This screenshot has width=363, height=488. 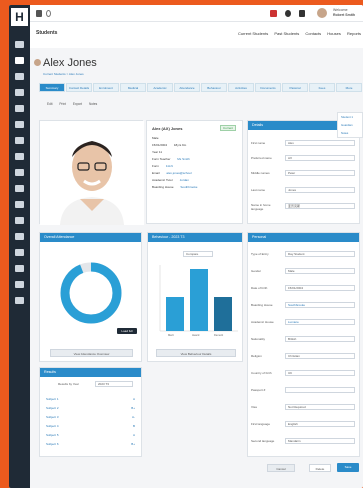 What do you see at coordinates (219, 335) in the screenshot?
I see `bar-label: Demerit` at bounding box center [219, 335].